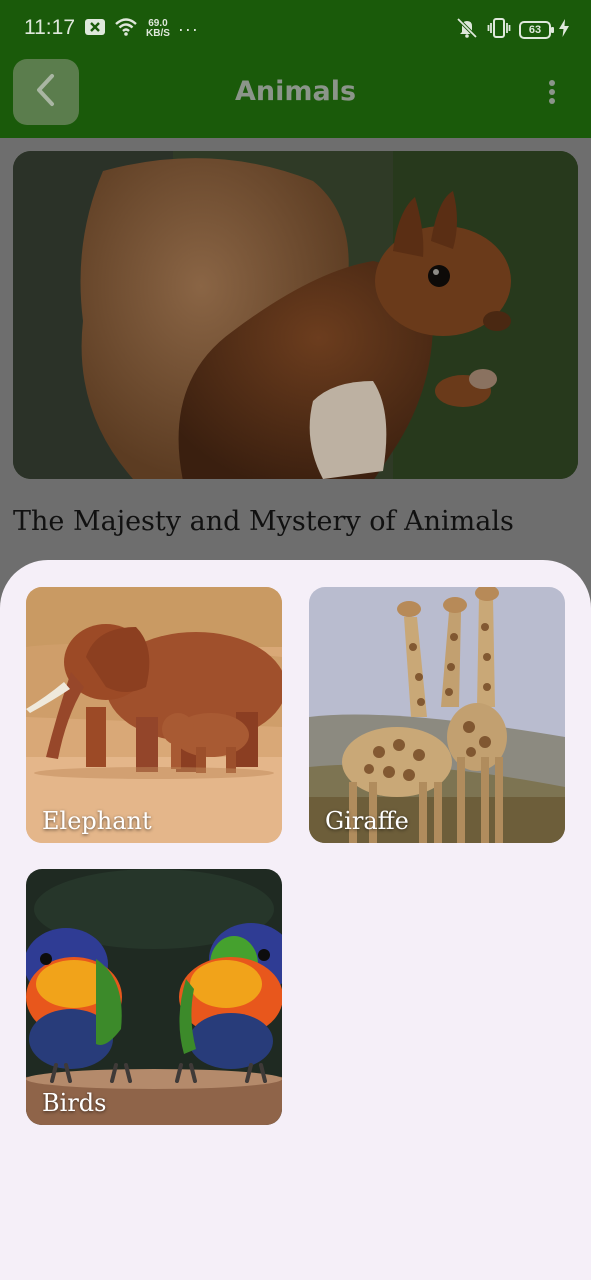 The image size is (591, 1280). What do you see at coordinates (467, 30) in the screenshot?
I see `mute-icon` at bounding box center [467, 30].